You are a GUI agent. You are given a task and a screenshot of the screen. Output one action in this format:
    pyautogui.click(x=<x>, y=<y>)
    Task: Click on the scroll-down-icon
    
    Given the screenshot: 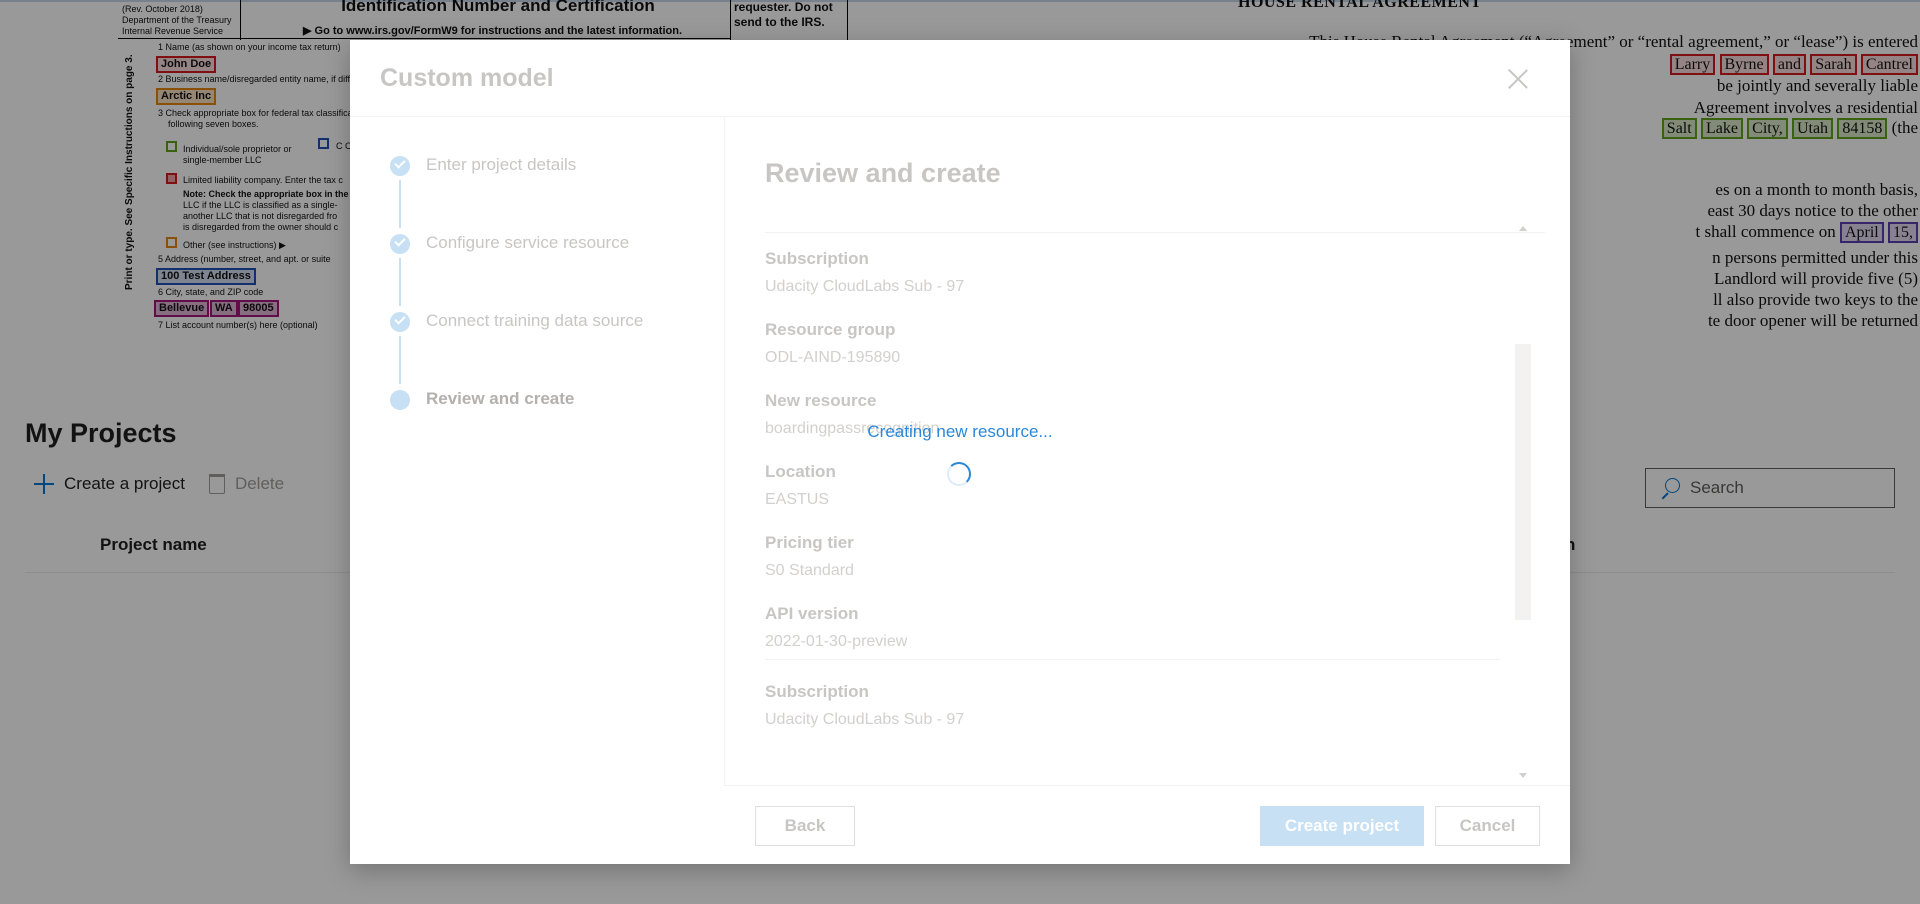 What is the action you would take?
    pyautogui.click(x=1523, y=775)
    